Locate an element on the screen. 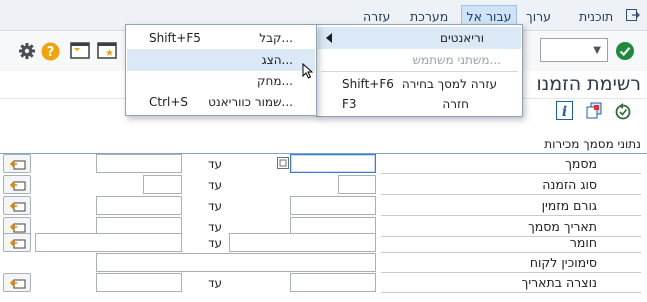  execute-icon is located at coordinates (623, 111).